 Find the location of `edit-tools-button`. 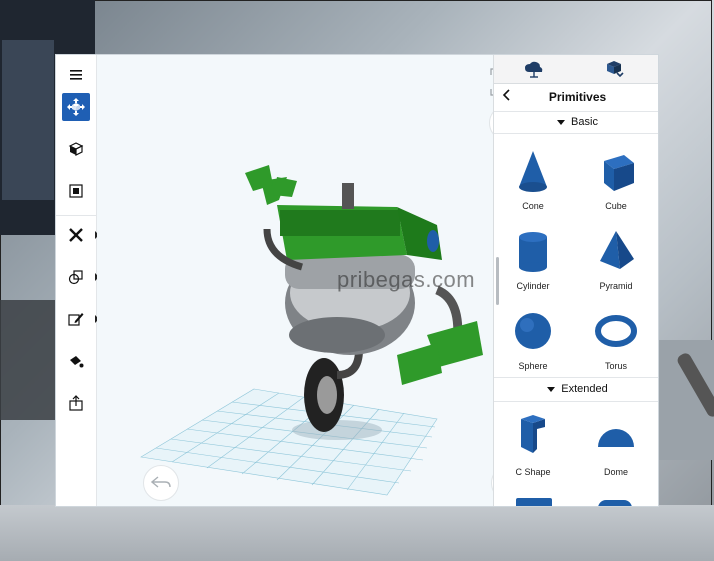

edit-tools-button is located at coordinates (80, 319).